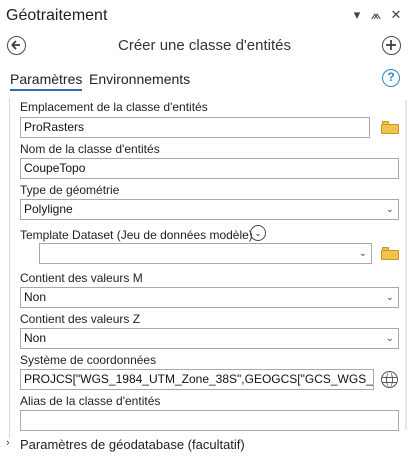  Describe the element at coordinates (396, 15) in the screenshot. I see `close-icon: ✕` at that location.